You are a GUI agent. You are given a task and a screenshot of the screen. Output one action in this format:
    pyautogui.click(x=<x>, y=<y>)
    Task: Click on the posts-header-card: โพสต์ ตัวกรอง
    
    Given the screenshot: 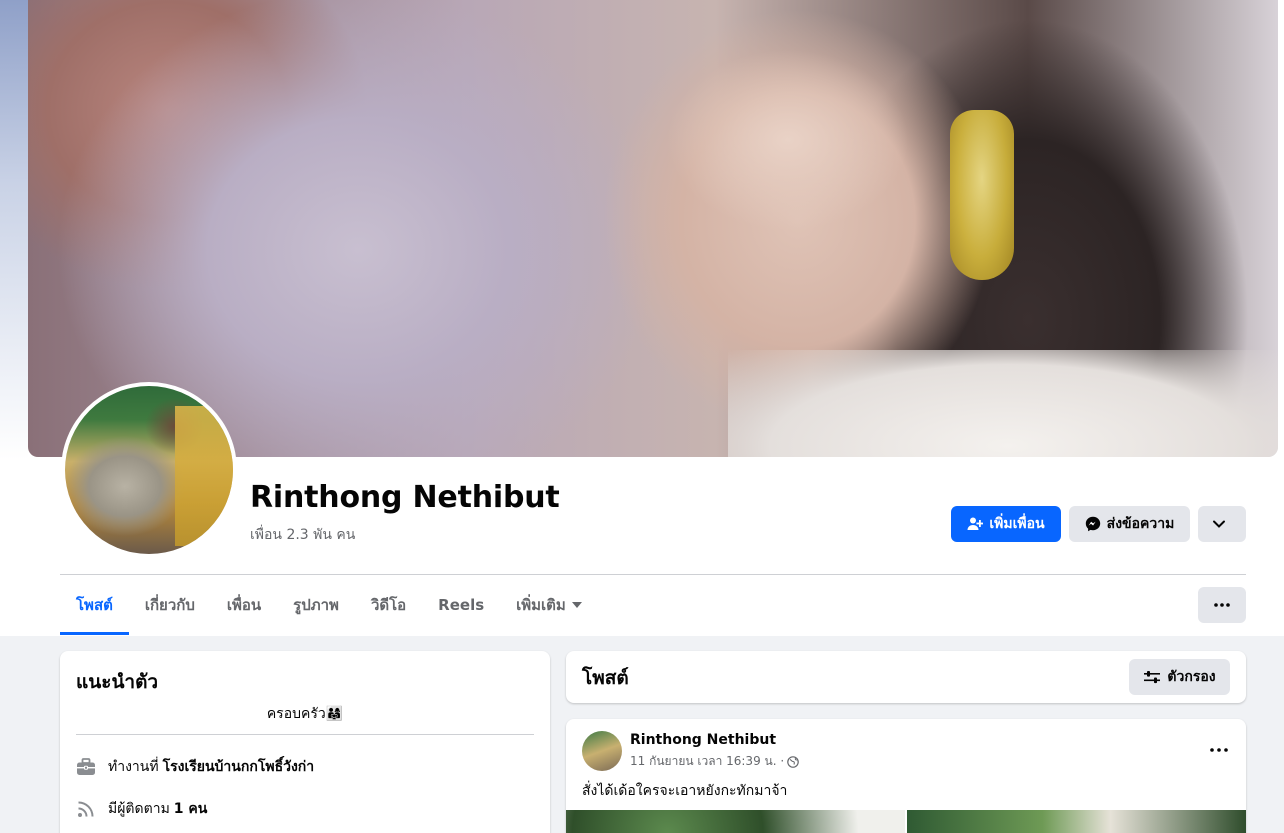 What is the action you would take?
    pyautogui.click(x=906, y=677)
    